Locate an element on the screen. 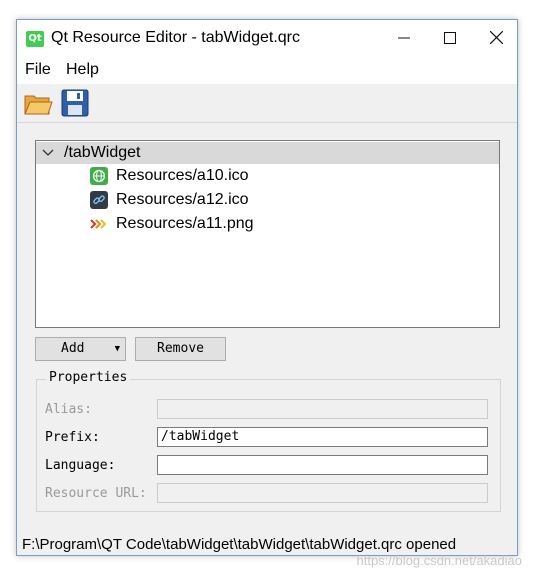  tree-file-row: Resources/a11.png is located at coordinates (267, 224).